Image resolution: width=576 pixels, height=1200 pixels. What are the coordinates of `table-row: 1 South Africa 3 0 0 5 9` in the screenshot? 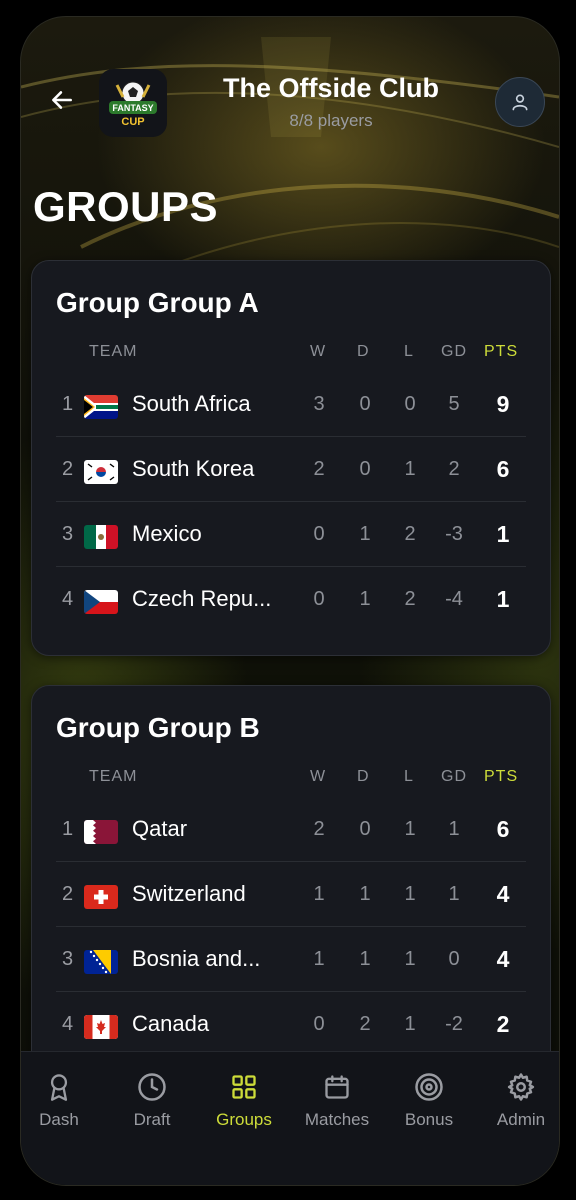 It's located at (291, 405).